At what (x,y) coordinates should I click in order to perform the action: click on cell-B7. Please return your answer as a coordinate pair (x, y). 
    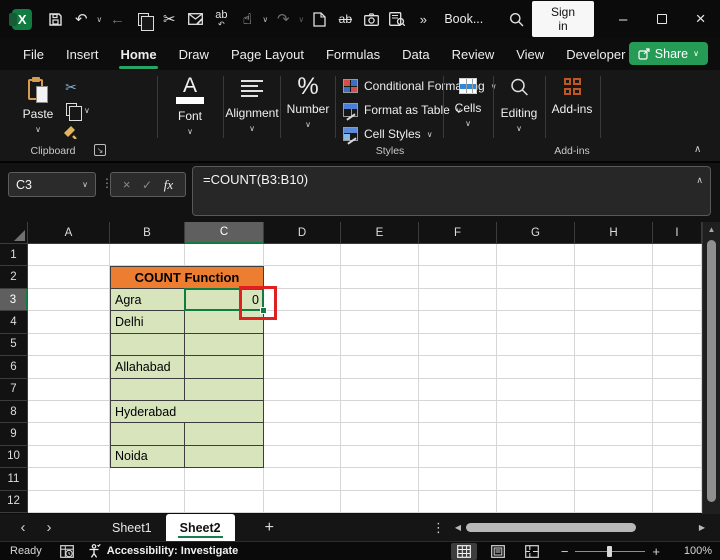
    Looking at the image, I should click on (147, 389).